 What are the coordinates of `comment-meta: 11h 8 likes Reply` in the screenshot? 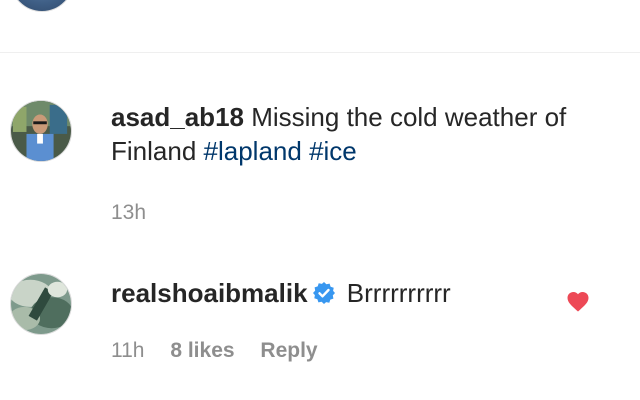 It's located at (224, 351).